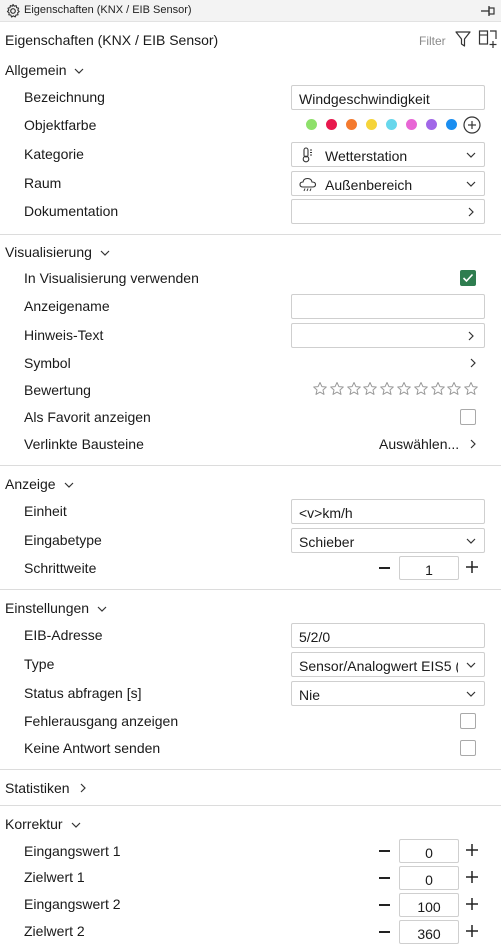  What do you see at coordinates (432, 41) in the screenshot?
I see `filter-label: Filter` at bounding box center [432, 41].